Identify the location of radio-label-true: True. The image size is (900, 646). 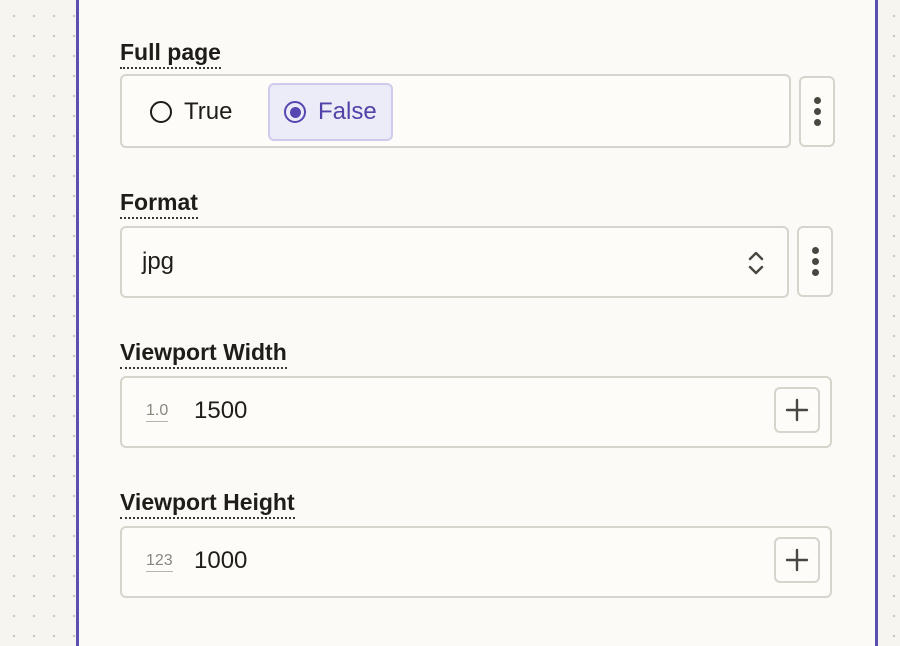
(208, 111).